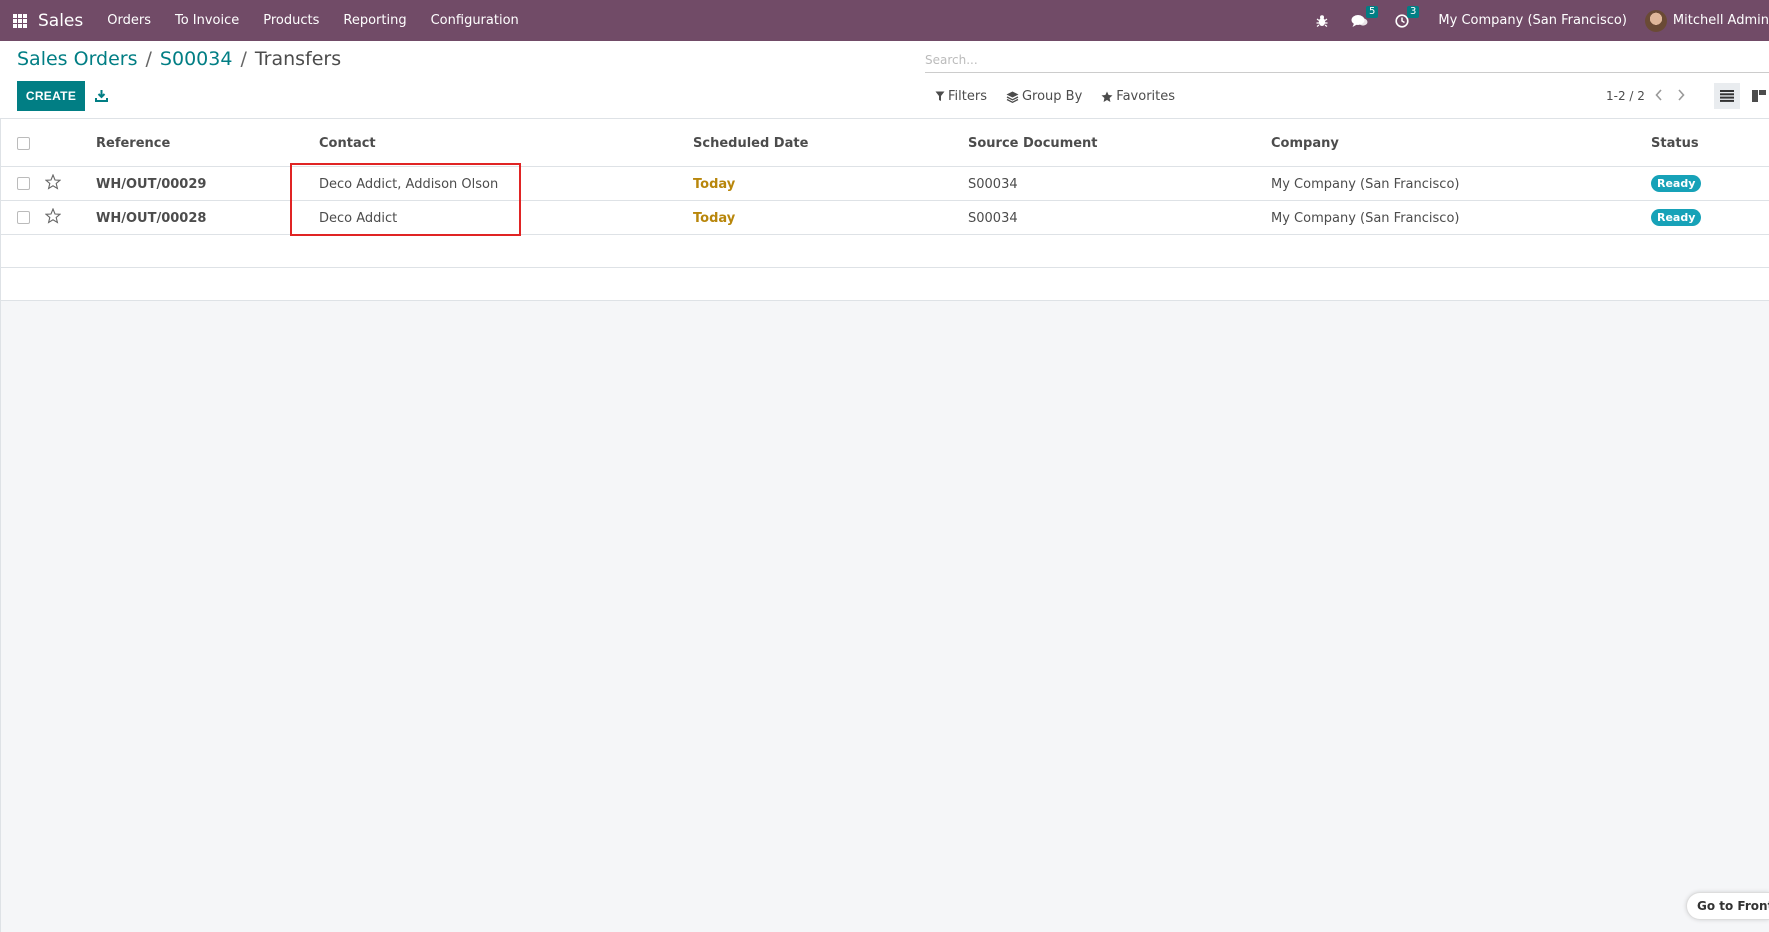 The width and height of the screenshot is (1769, 932). I want to click on breadcrumb-order: S00034, so click(196, 59).